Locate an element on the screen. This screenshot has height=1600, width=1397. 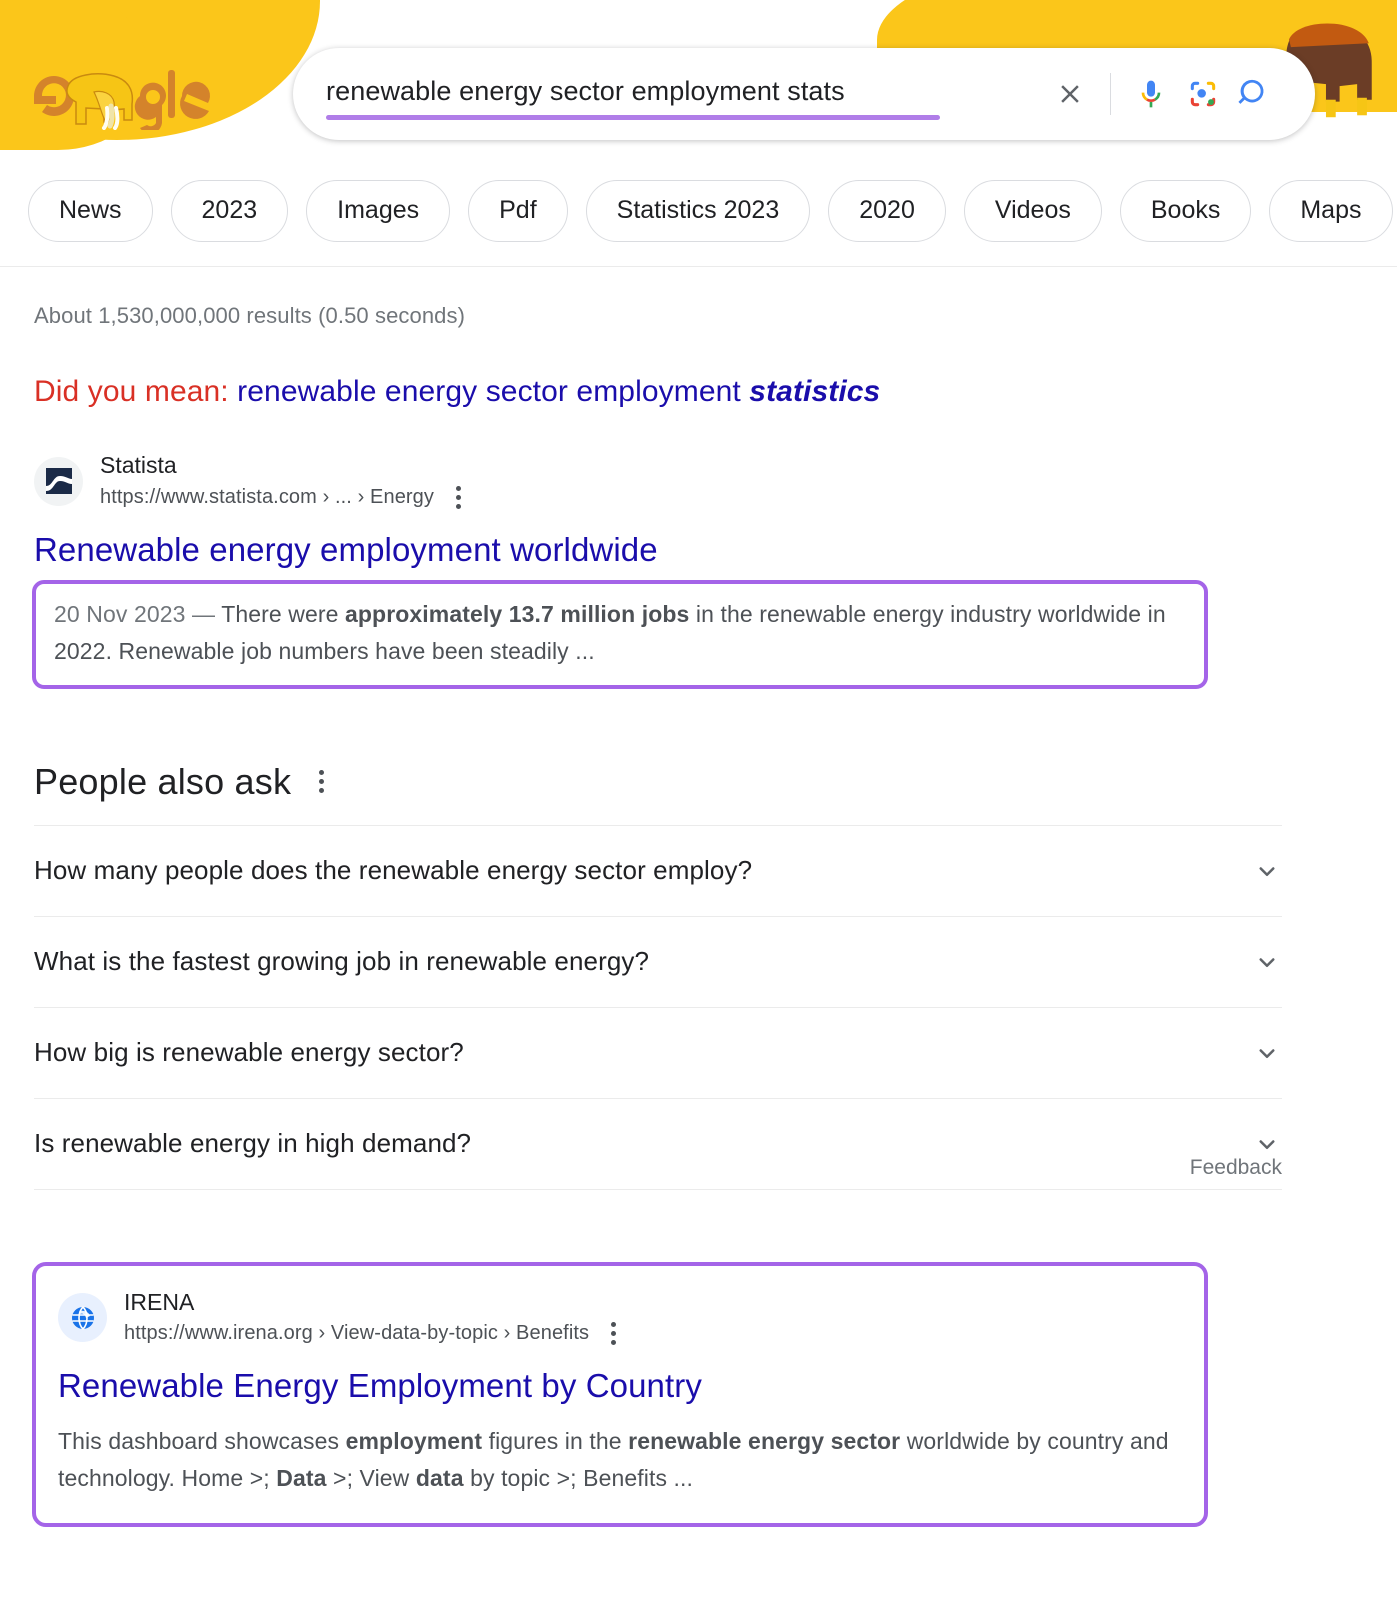
snippet-bold: approximately 13.7 million jobs is located at coordinates (517, 614).